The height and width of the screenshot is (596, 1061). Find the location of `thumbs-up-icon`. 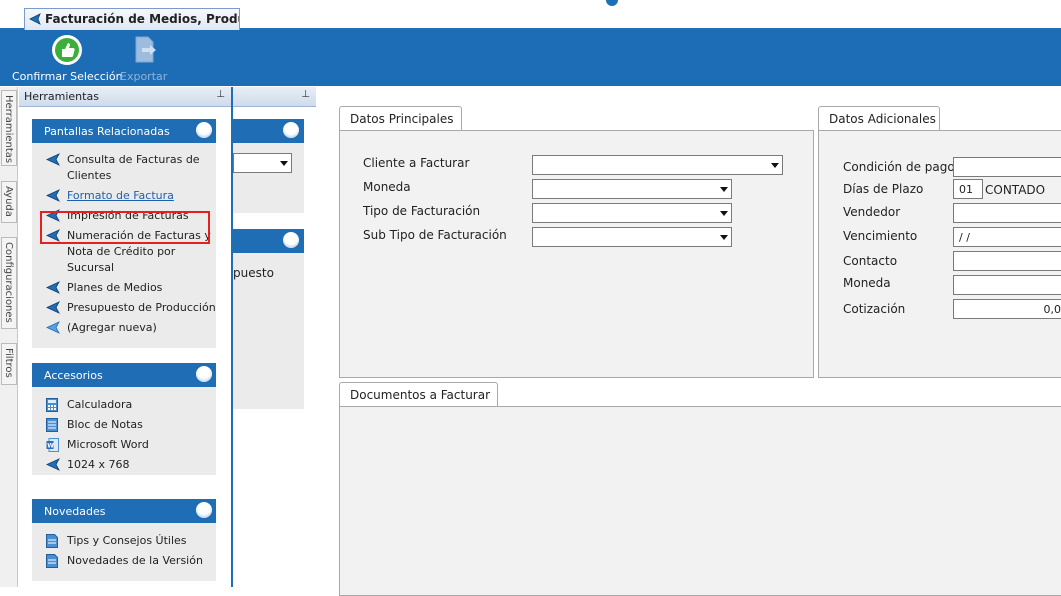

thumbs-up-icon is located at coordinates (67, 50).